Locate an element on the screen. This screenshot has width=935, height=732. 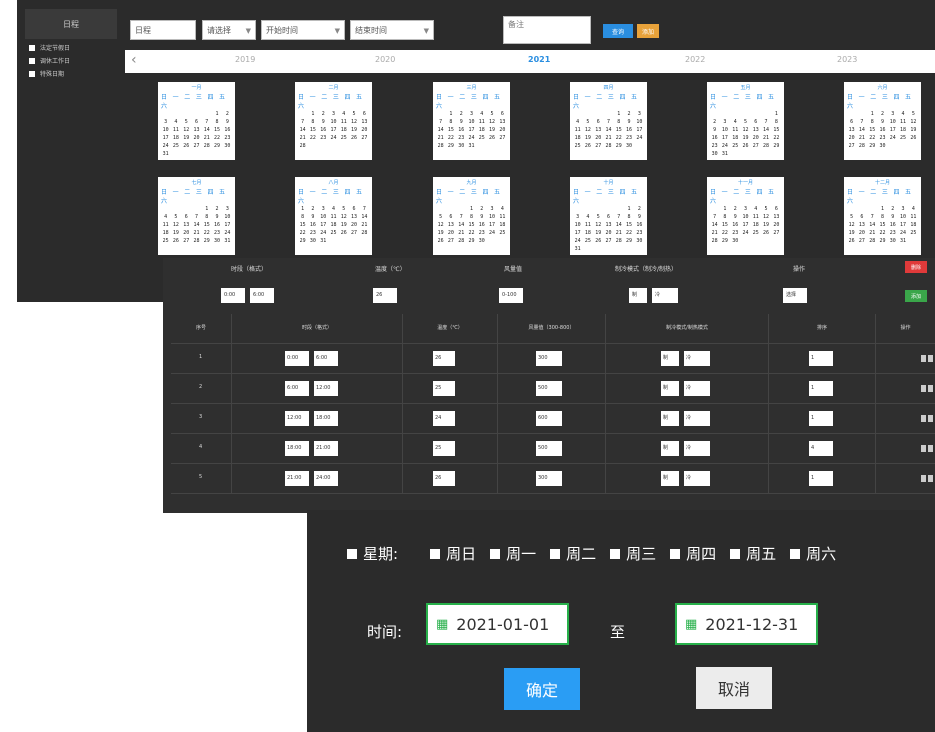
day-cell: 1 is located at coordinates (776, 114).